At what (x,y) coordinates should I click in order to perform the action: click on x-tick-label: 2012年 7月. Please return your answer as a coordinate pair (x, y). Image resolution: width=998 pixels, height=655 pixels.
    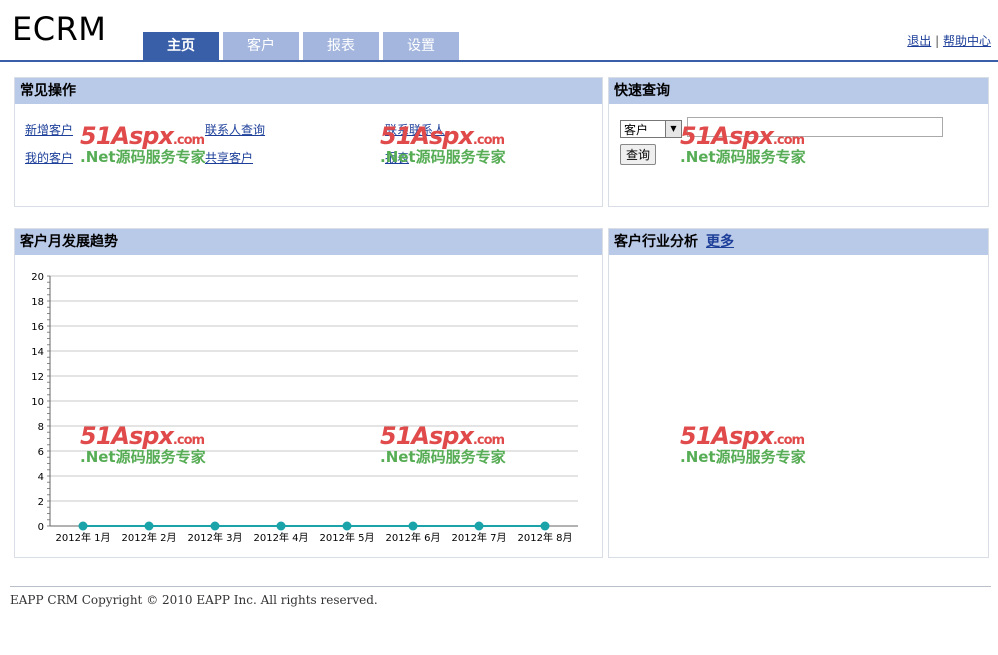
    Looking at the image, I should click on (479, 537).